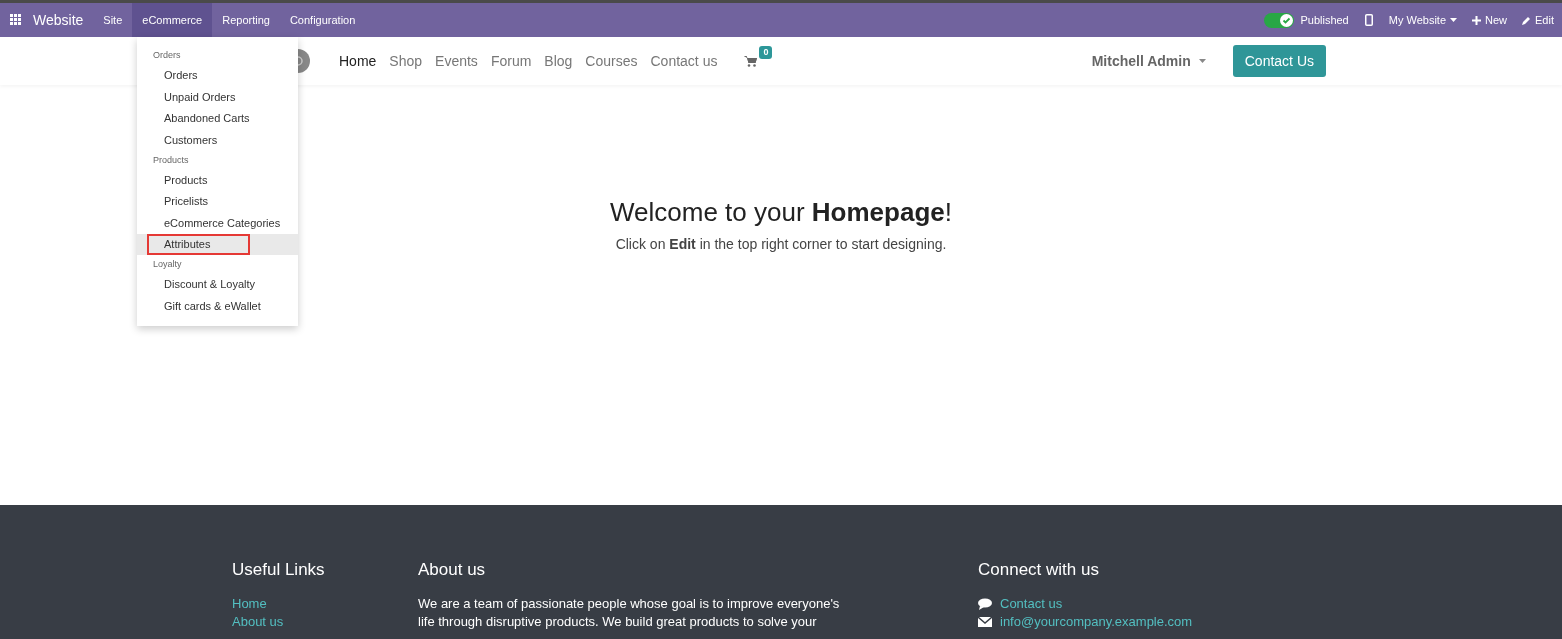  I want to click on nav-link: Shop, so click(406, 61).